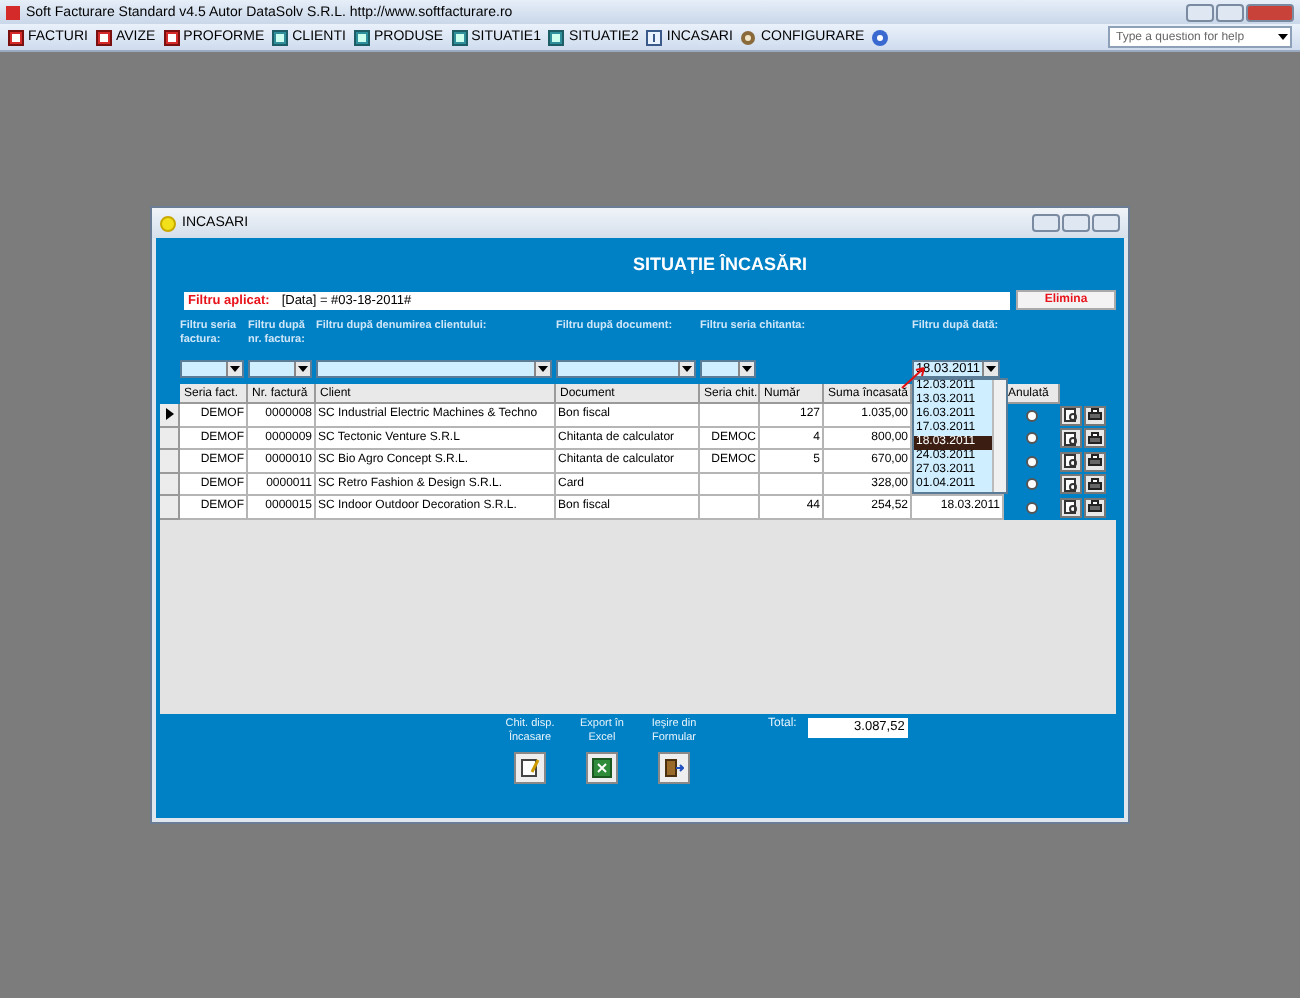 This screenshot has width=1300, height=998. I want to click on exit-door-icon, so click(674, 768).